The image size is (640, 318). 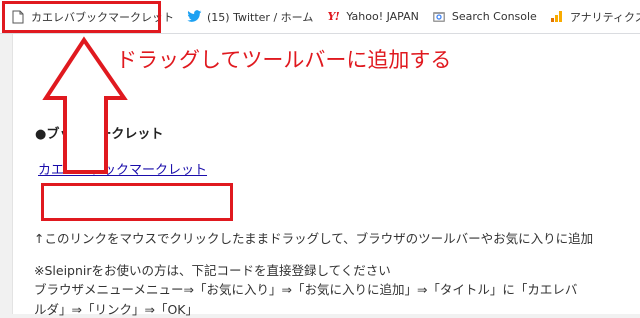 I want to click on bookmark-label: アナリティクス, so click(x=604, y=17).